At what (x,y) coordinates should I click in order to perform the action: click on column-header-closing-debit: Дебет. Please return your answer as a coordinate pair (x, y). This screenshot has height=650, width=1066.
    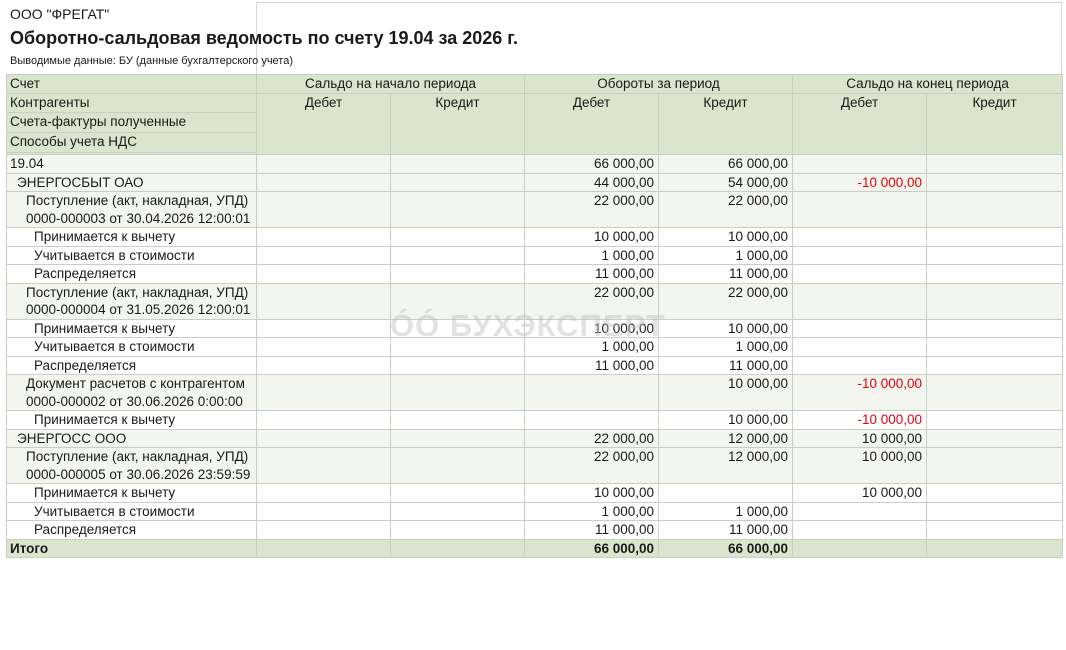
    Looking at the image, I should click on (860, 124).